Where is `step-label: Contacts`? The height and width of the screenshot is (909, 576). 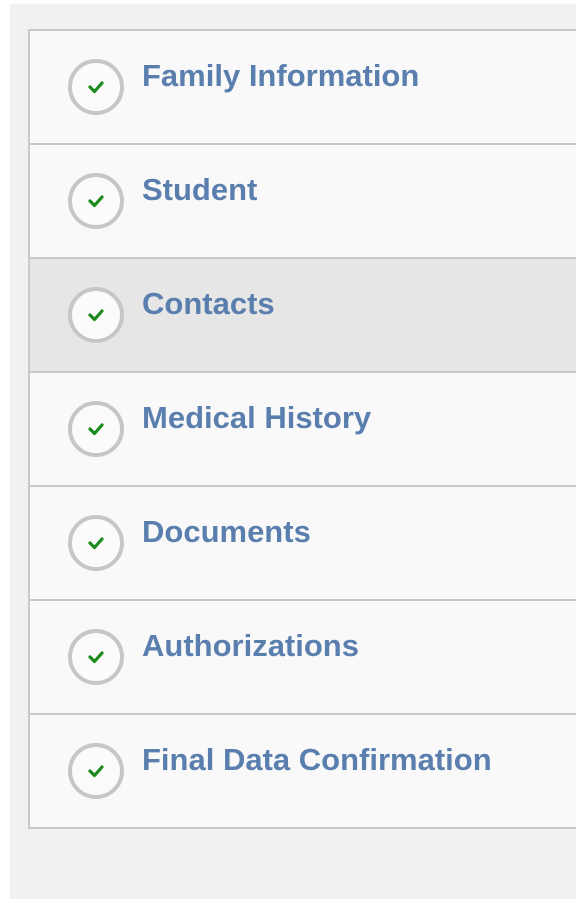
step-label: Contacts is located at coordinates (208, 303).